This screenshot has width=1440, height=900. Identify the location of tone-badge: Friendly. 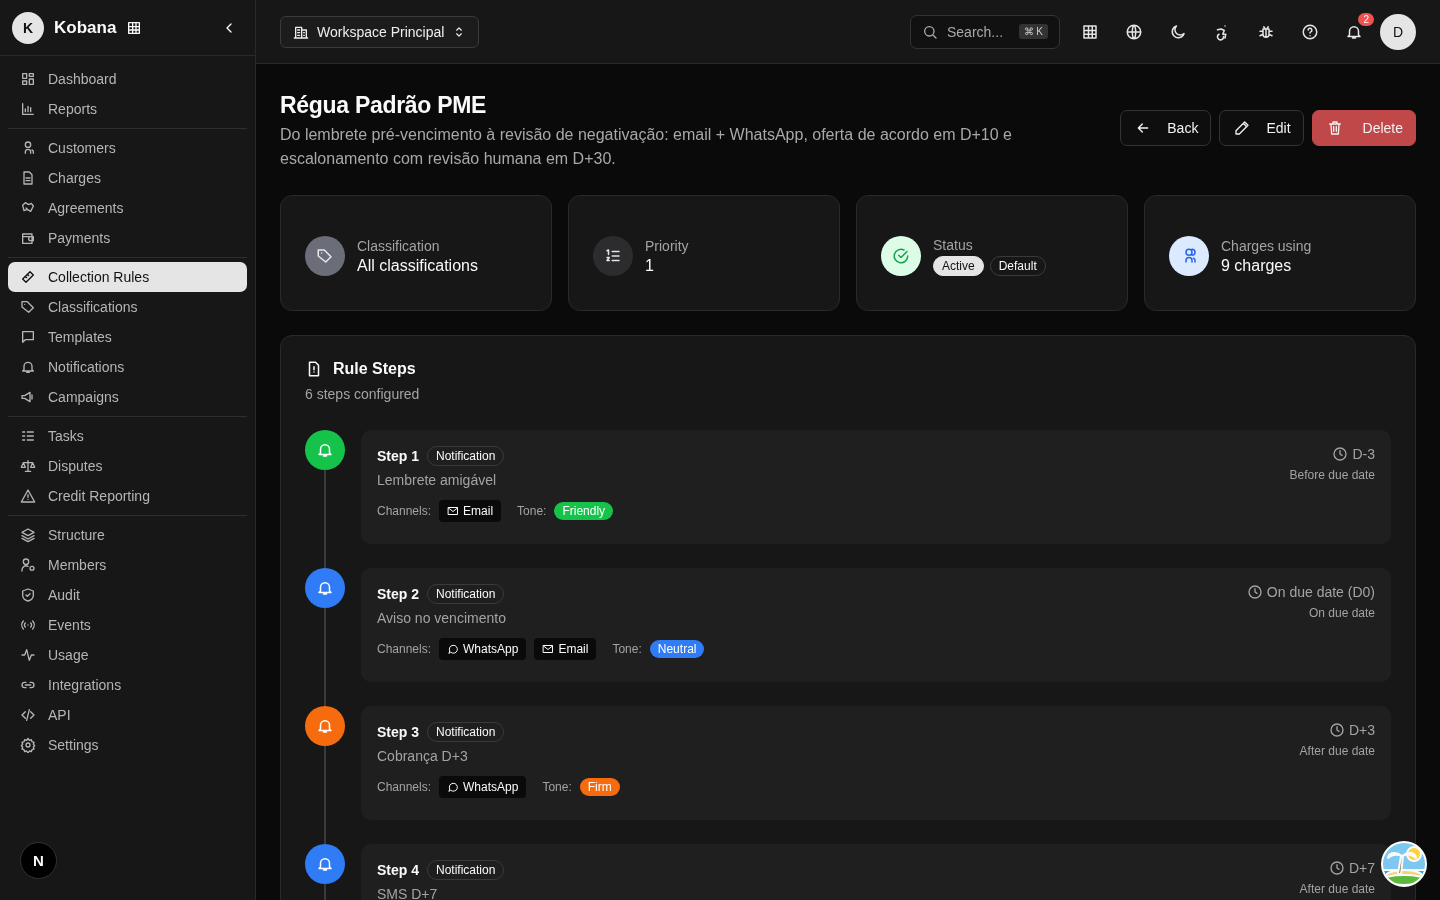
(584, 511).